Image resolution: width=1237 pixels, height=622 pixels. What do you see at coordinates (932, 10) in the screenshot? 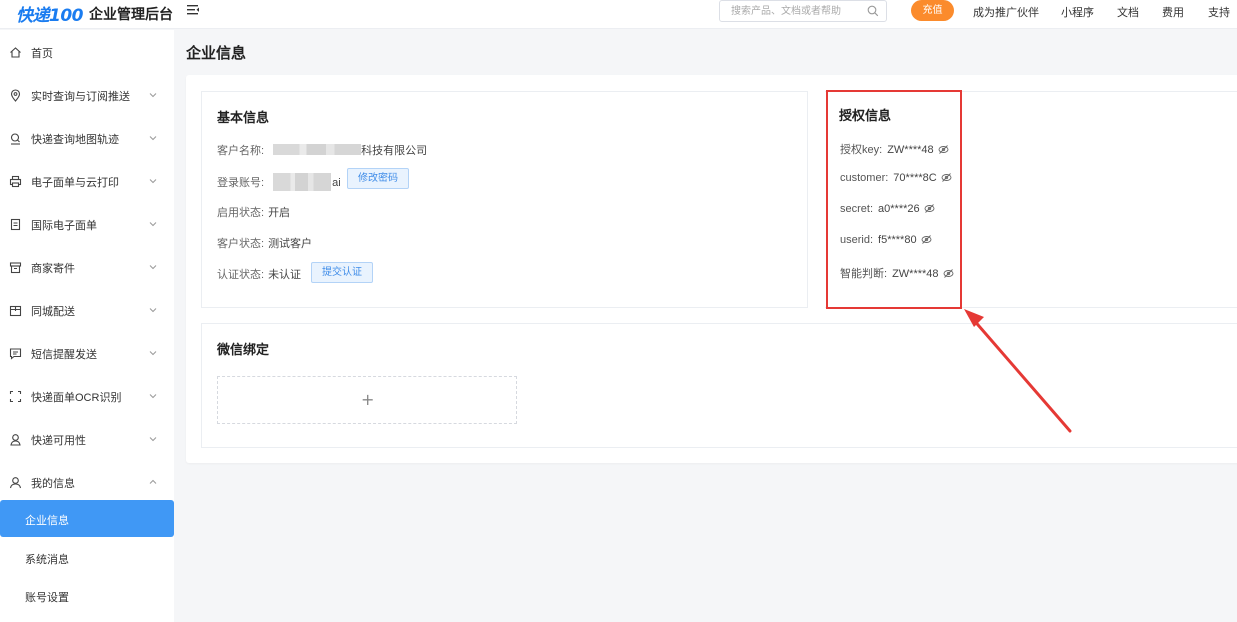
I see `recharge-button: 充值` at bounding box center [932, 10].